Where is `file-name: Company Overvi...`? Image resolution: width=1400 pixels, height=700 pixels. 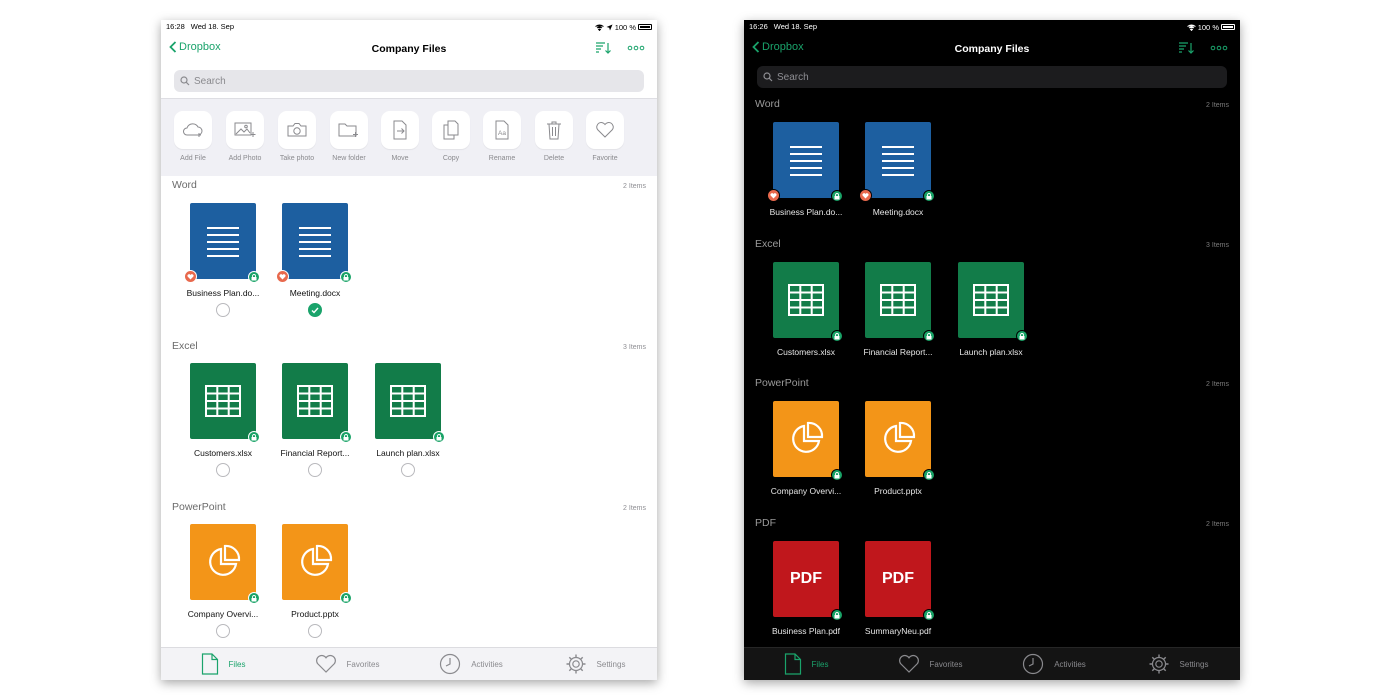
file-name: Company Overvi... is located at coordinates (223, 614).